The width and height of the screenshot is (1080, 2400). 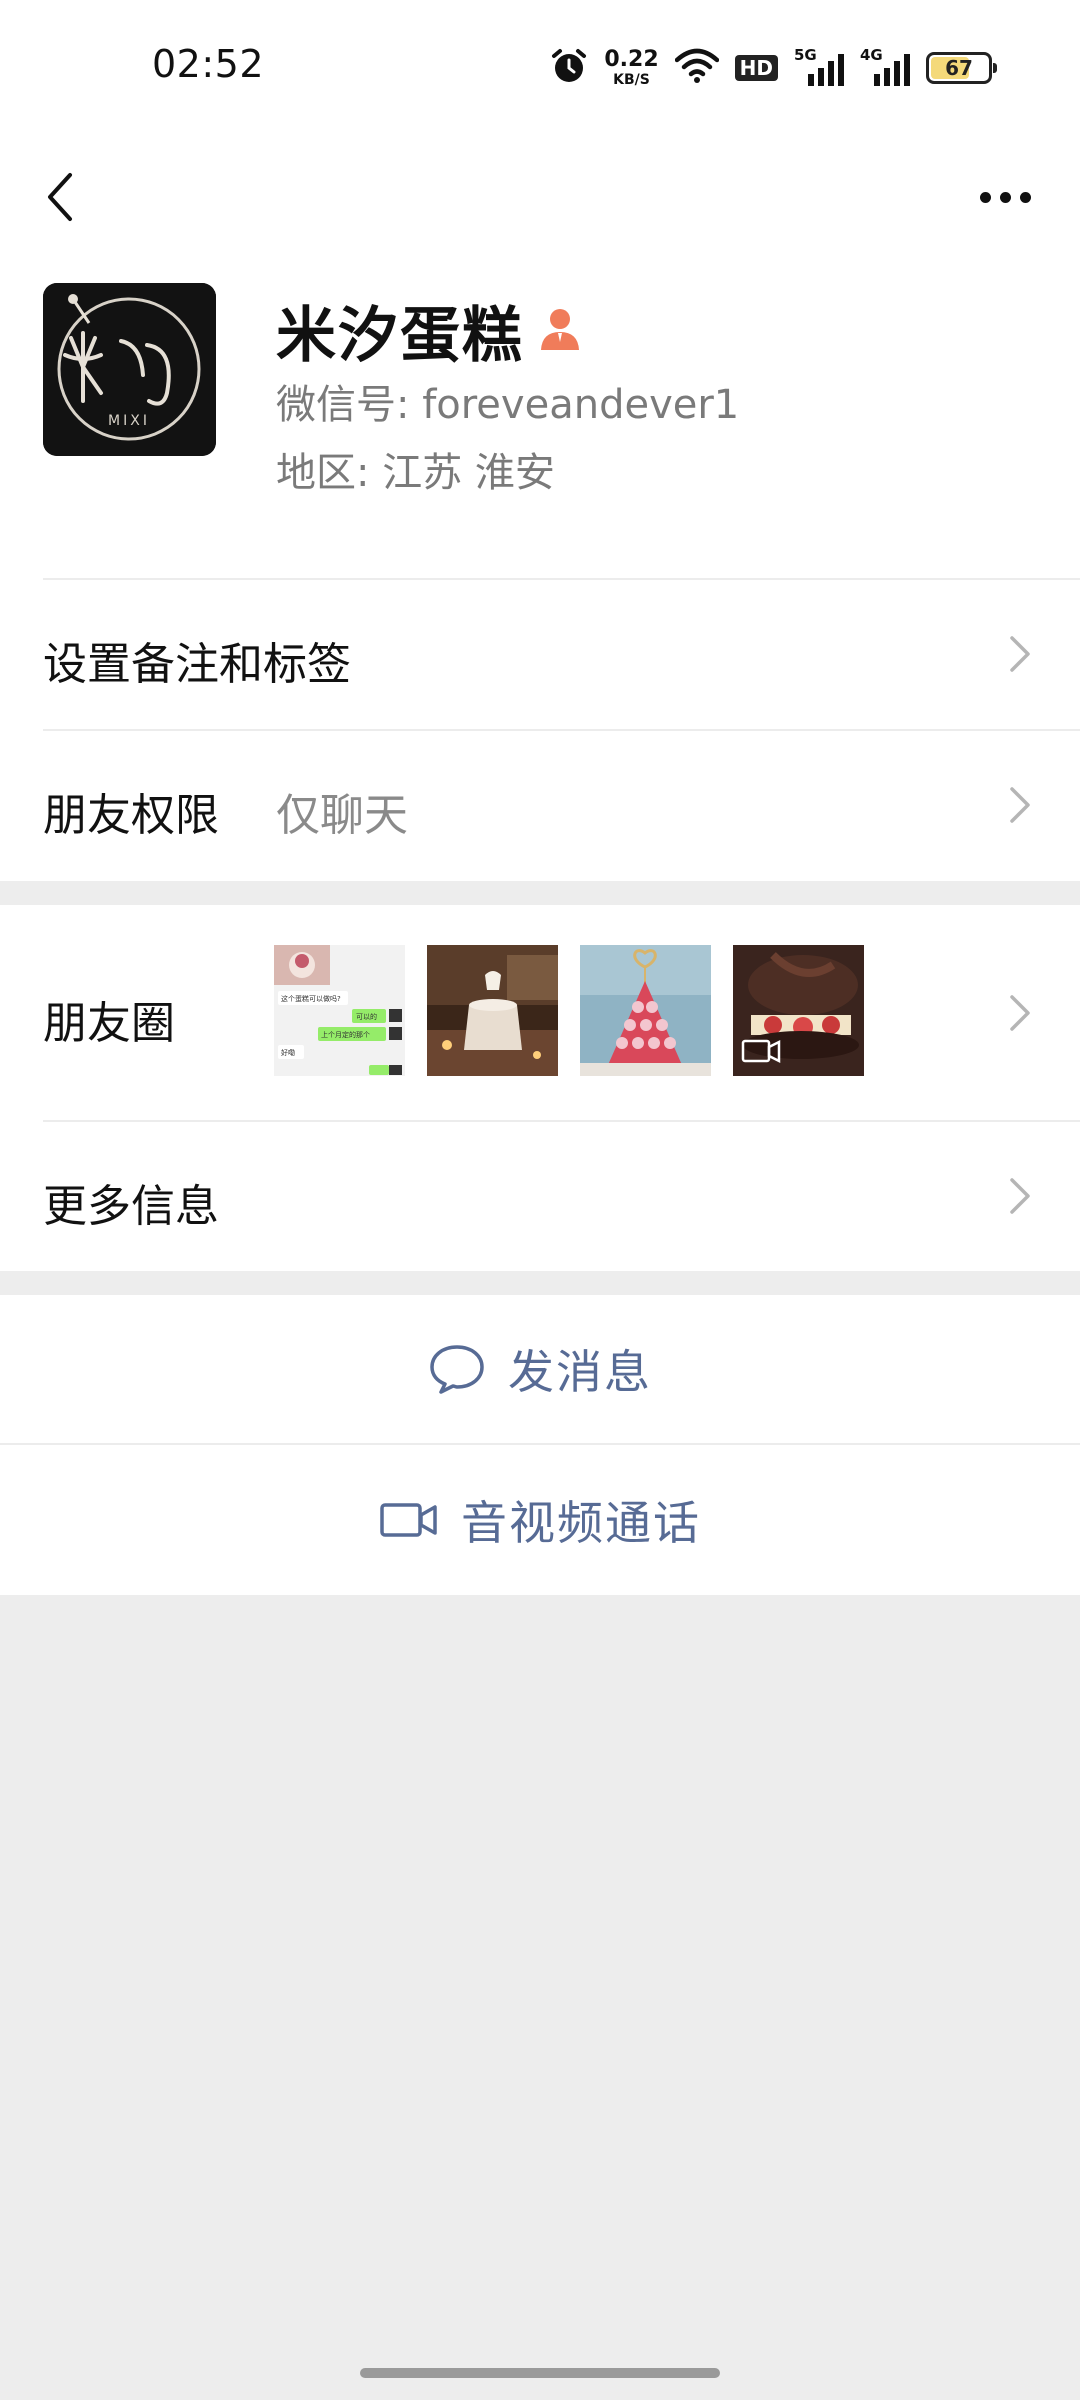 I want to click on nav-bar, so click(x=540, y=200).